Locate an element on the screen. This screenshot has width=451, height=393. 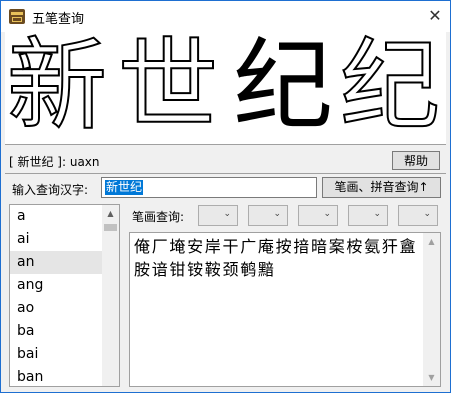
results-text: 俺厂埯安岸干广庵按揞暗案桉氨犴盦胺谙钳铵鞍颈鹌黯 is located at coordinates (276, 258).